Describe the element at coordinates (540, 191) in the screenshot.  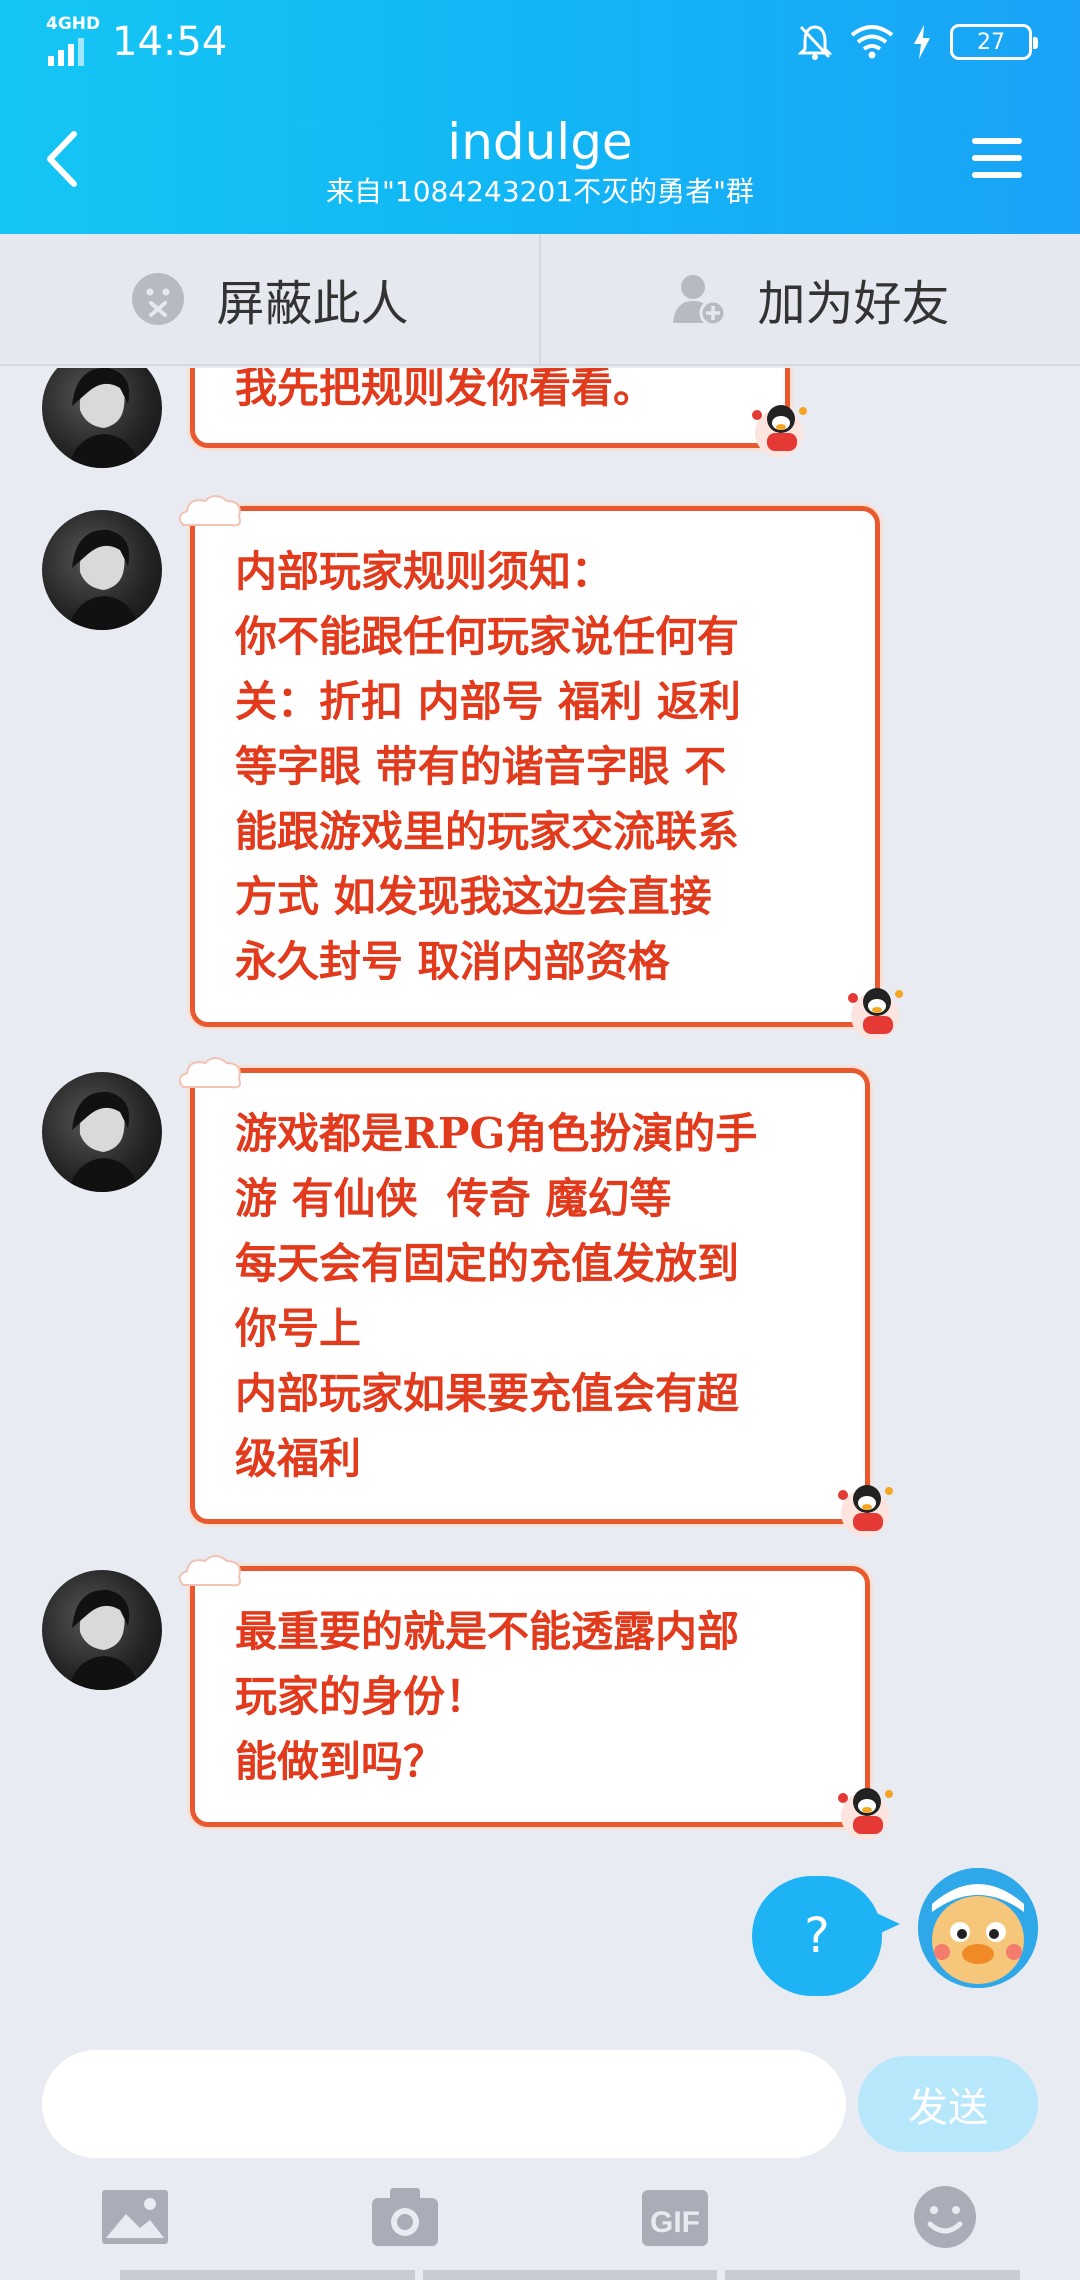
I see `page-subtitle: 来自"1084243201不灭的勇者"群` at that location.